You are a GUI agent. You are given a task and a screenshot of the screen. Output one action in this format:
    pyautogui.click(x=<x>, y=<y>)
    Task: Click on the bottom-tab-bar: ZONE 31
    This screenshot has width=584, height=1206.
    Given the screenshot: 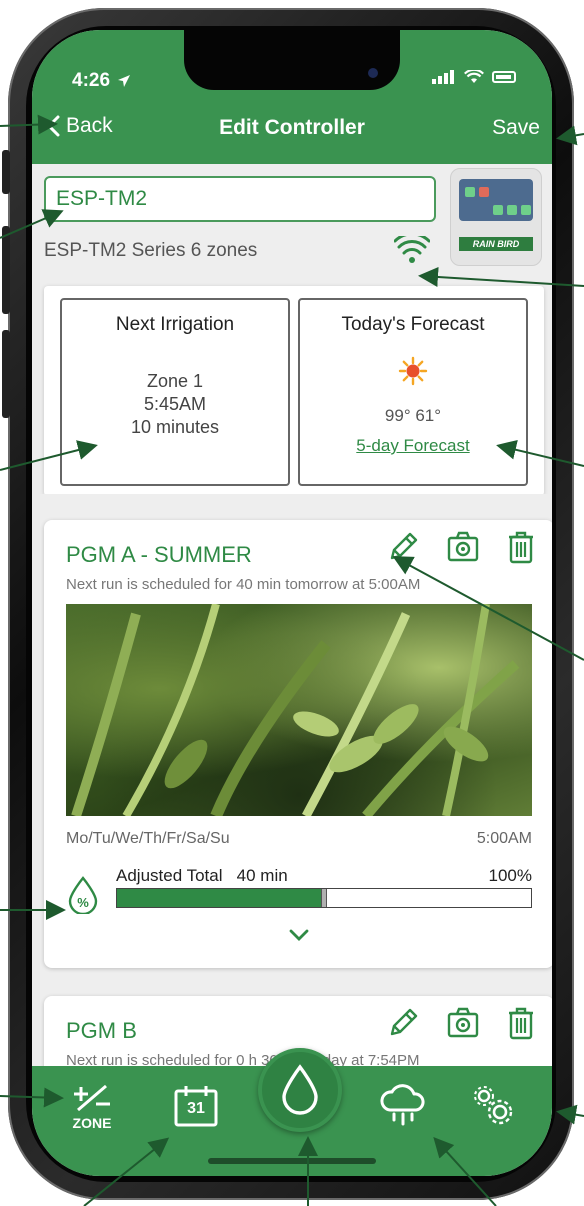 What is the action you would take?
    pyautogui.click(x=292, y=1112)
    